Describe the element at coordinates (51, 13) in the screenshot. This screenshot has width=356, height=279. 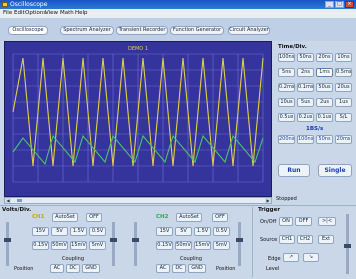
I see `menu-view: View` at that location.